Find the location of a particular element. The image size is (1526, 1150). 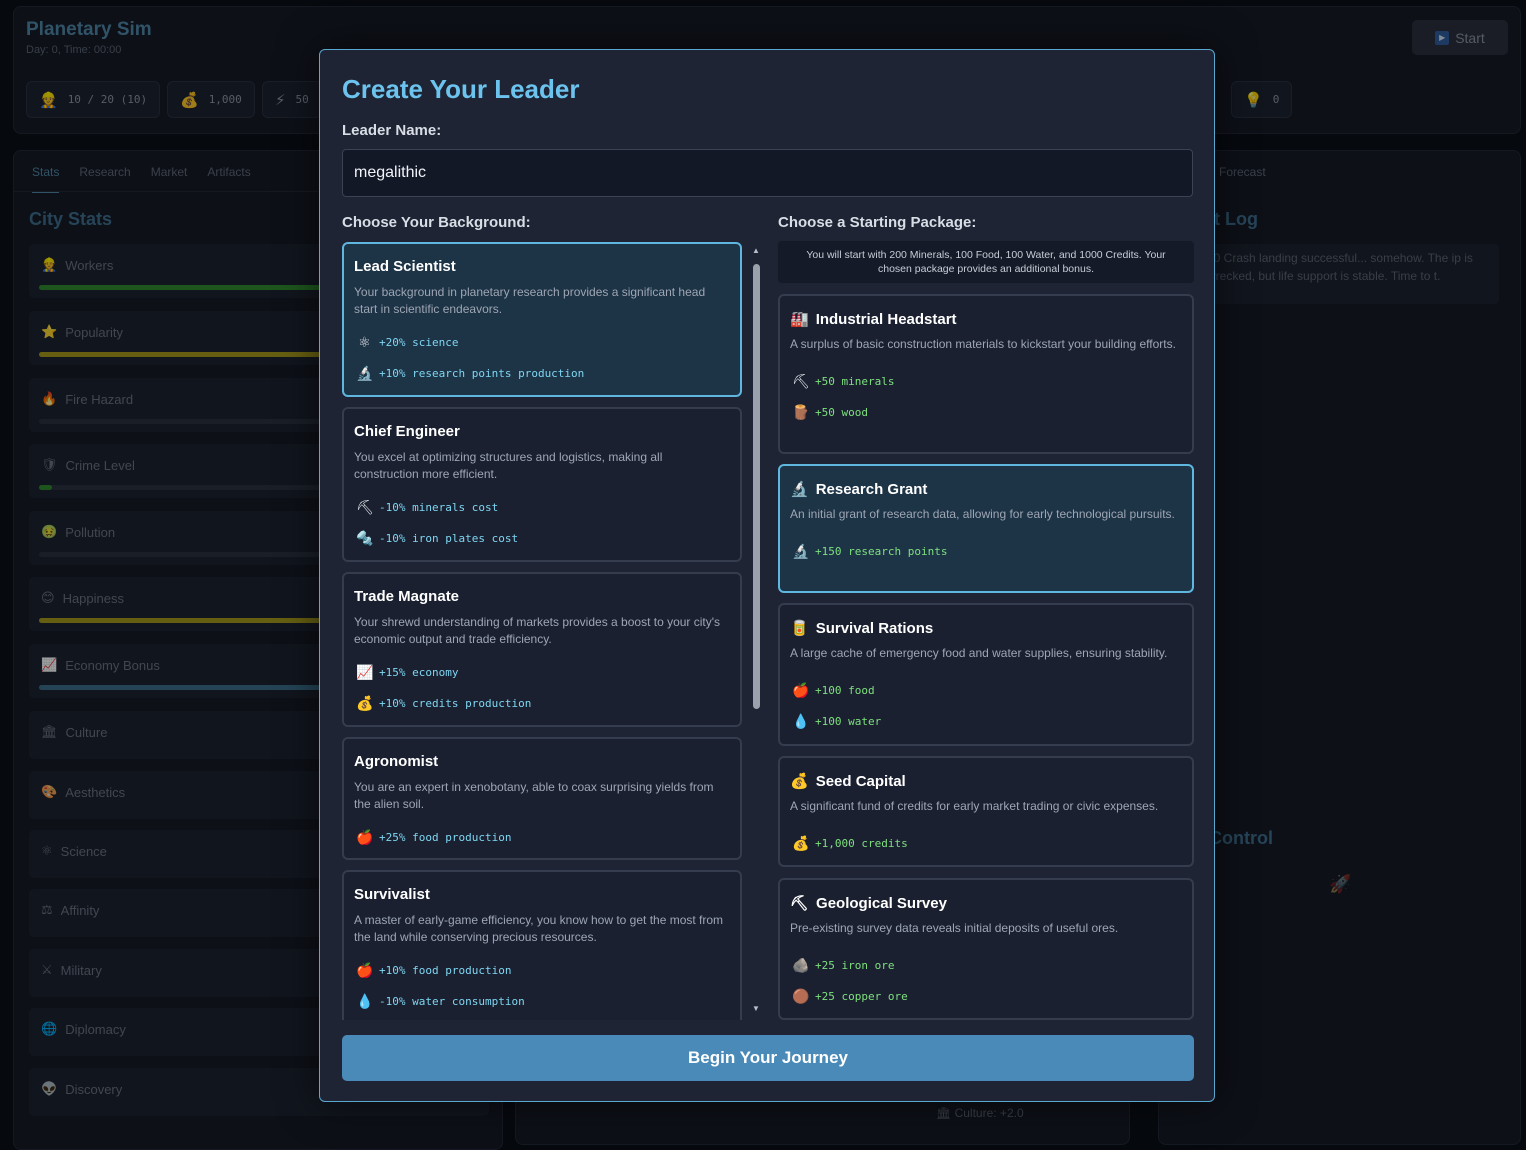

bonus-row: 💰 +1,000 credits is located at coordinates (850, 843).